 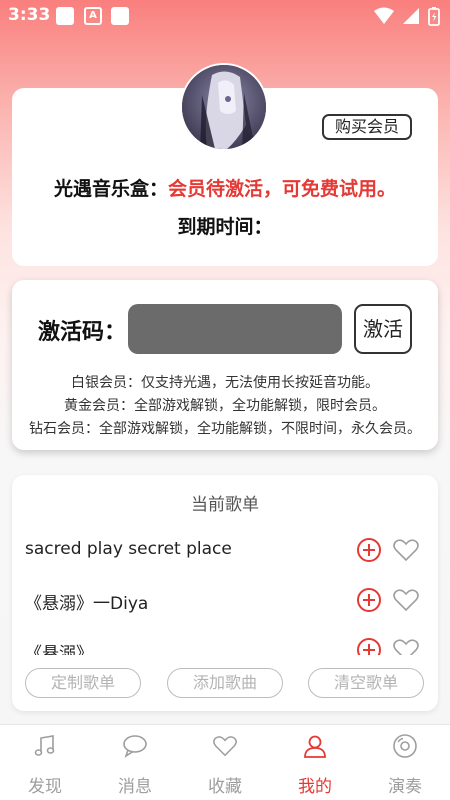 What do you see at coordinates (384, 15) in the screenshot?
I see `wifi-icon` at bounding box center [384, 15].